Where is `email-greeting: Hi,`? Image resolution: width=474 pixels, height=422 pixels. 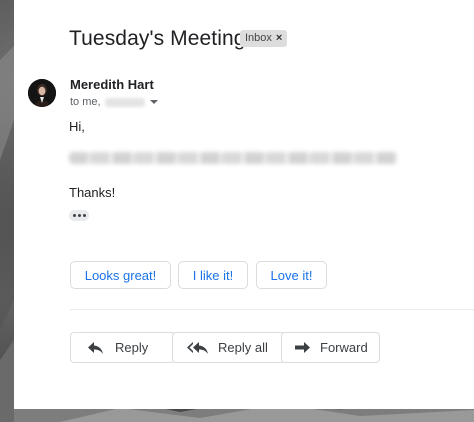
email-greeting: Hi, is located at coordinates (77, 126).